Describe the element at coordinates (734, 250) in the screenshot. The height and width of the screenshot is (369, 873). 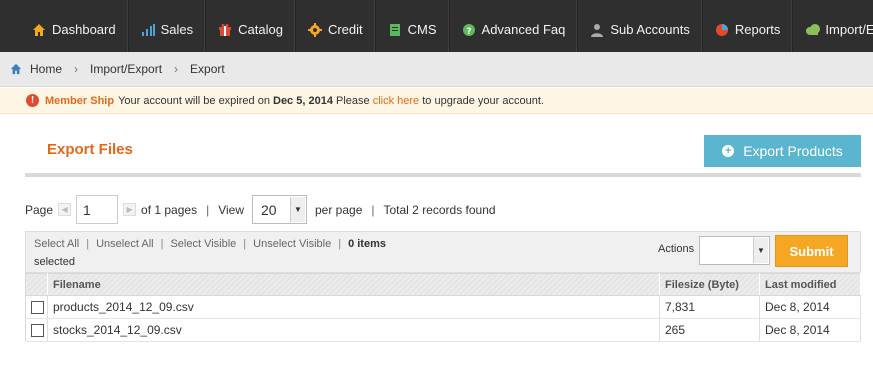
I see `actions-select: ▼` at that location.